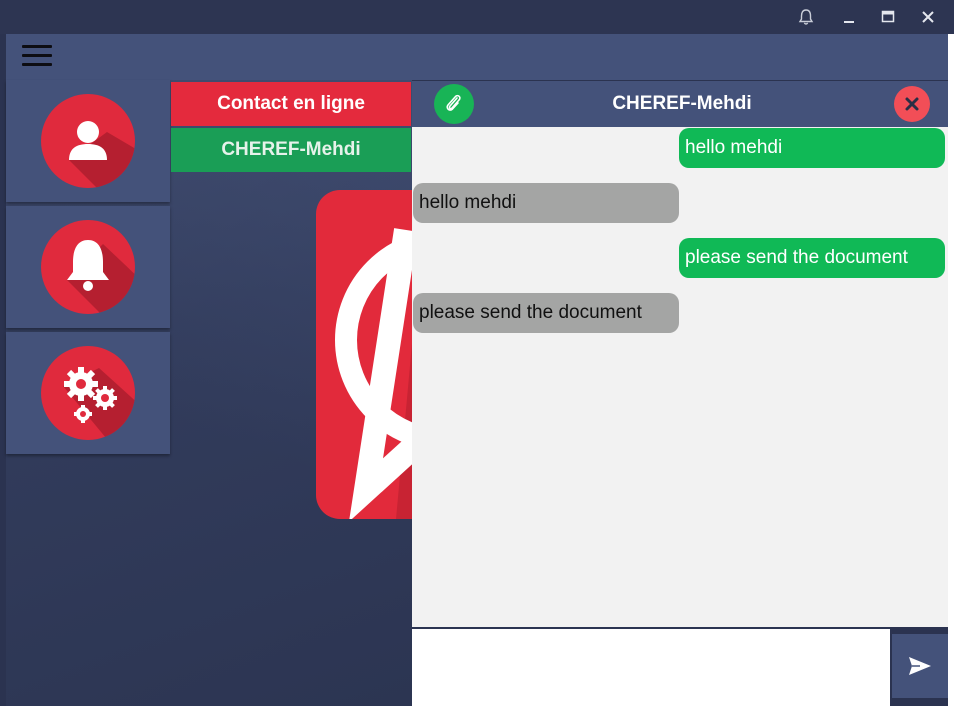 The image size is (954, 706). I want to click on sidebar-item-contacts, so click(88, 141).